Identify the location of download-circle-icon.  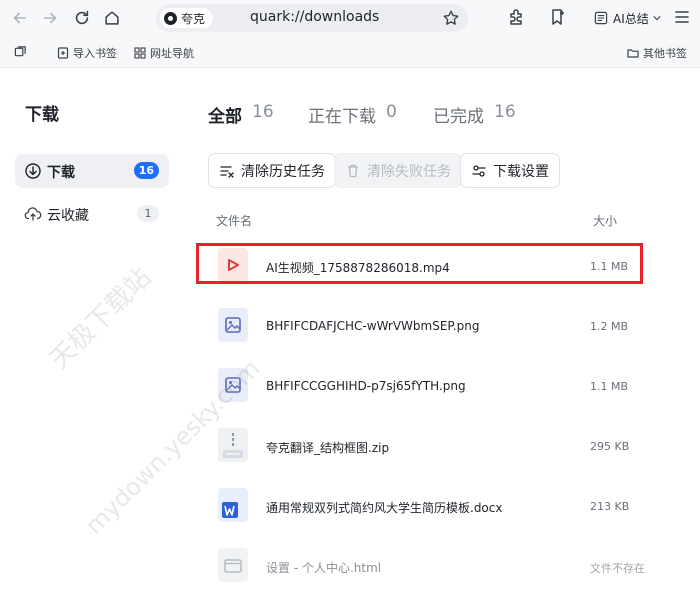
(33, 171).